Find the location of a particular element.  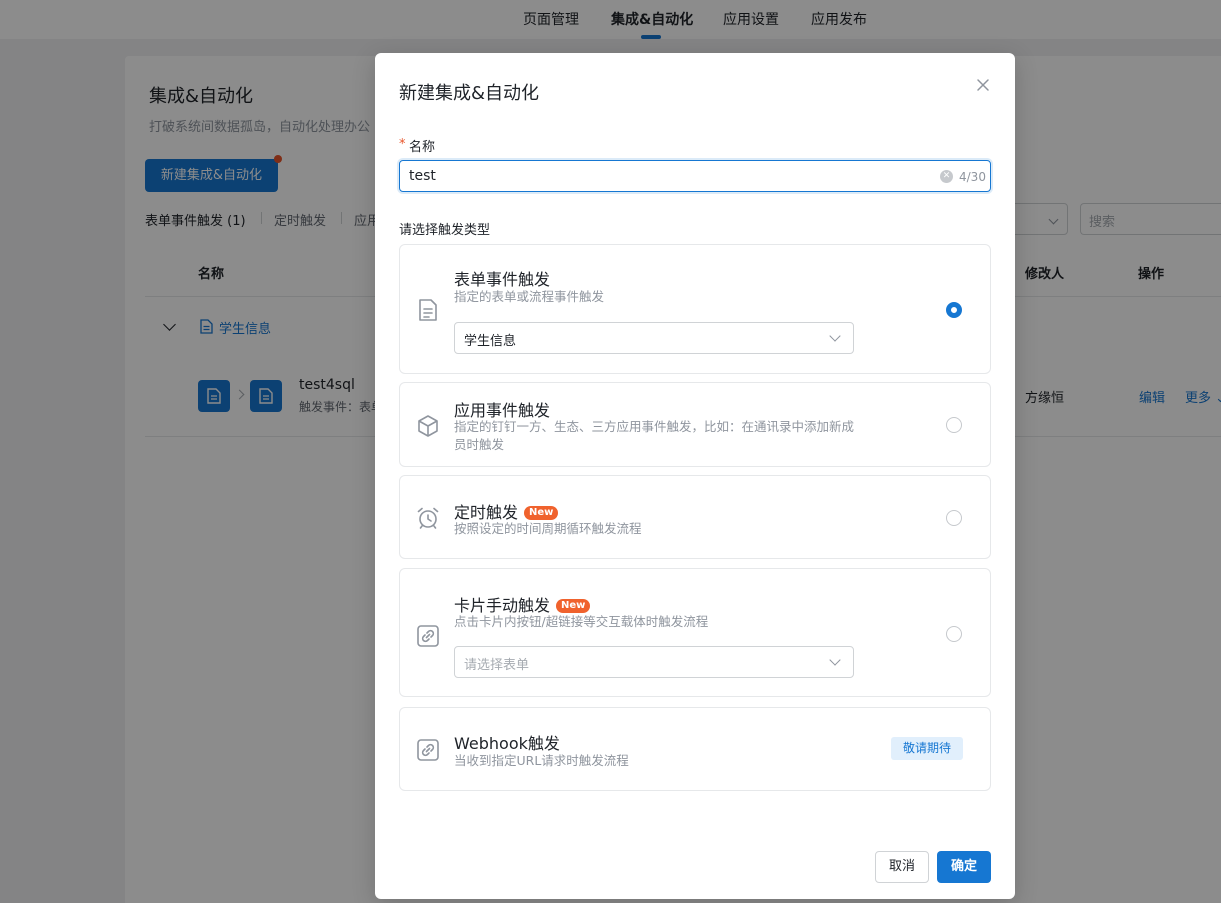

cube-icon is located at coordinates (428, 426).